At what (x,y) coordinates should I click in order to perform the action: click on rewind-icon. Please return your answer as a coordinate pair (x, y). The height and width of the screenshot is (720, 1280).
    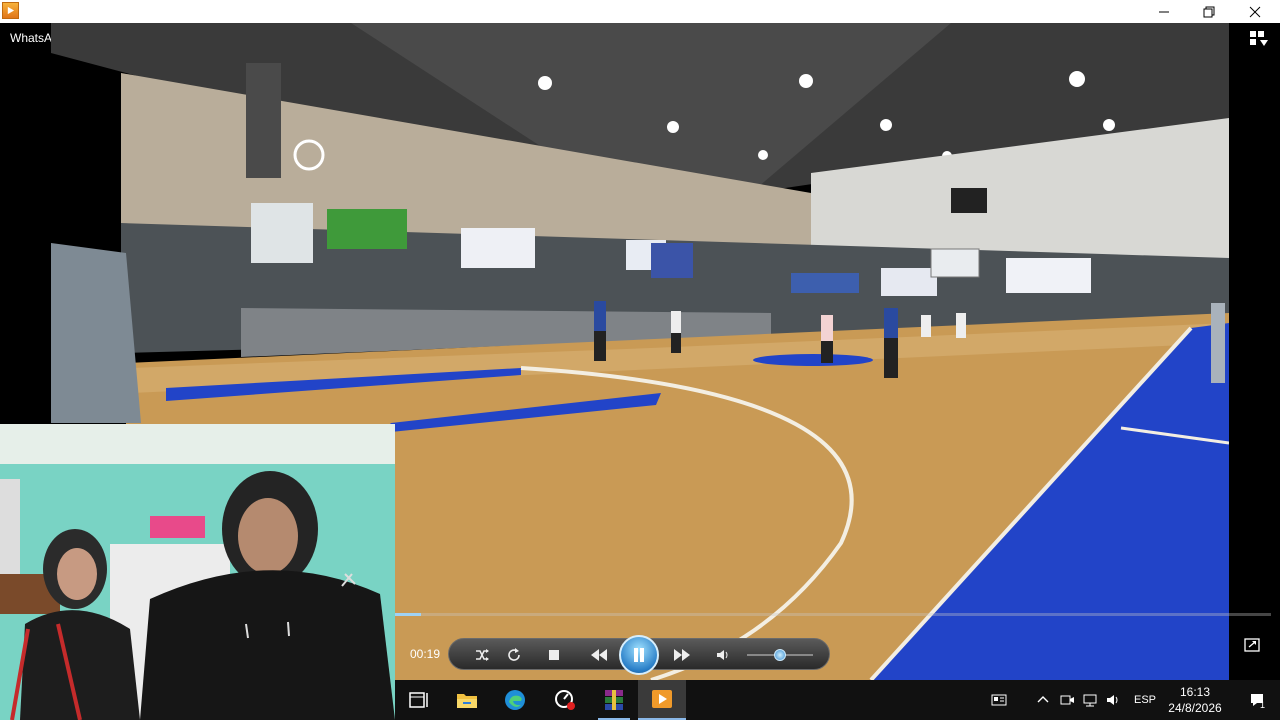
    Looking at the image, I should click on (599, 655).